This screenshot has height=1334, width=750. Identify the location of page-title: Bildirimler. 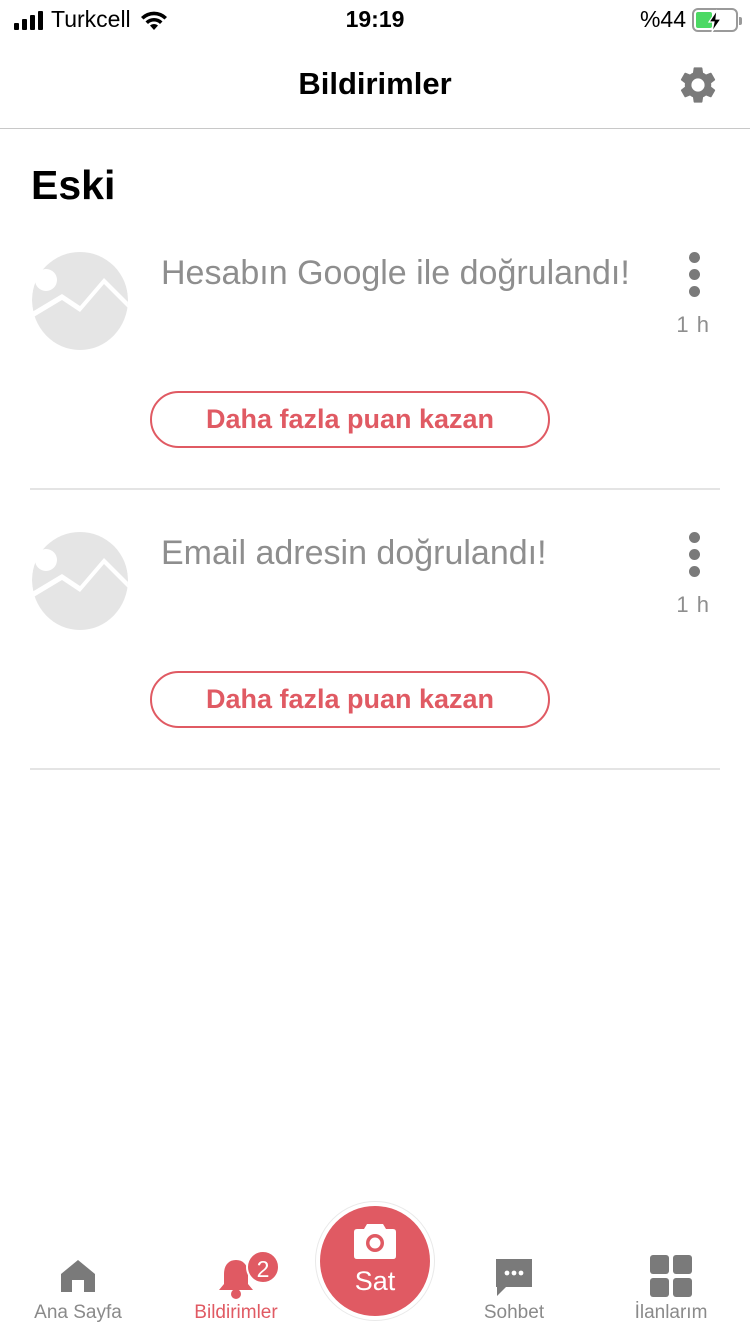
(375, 83).